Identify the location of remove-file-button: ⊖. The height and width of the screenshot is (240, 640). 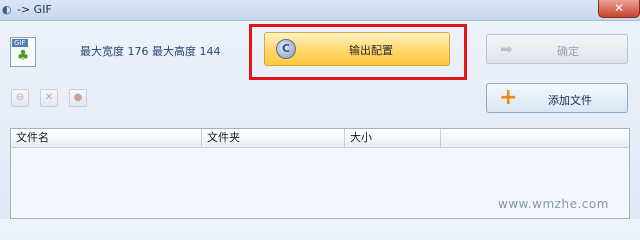
(20, 98).